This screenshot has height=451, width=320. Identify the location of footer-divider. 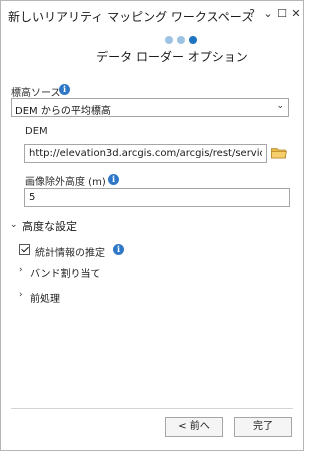
(152, 408).